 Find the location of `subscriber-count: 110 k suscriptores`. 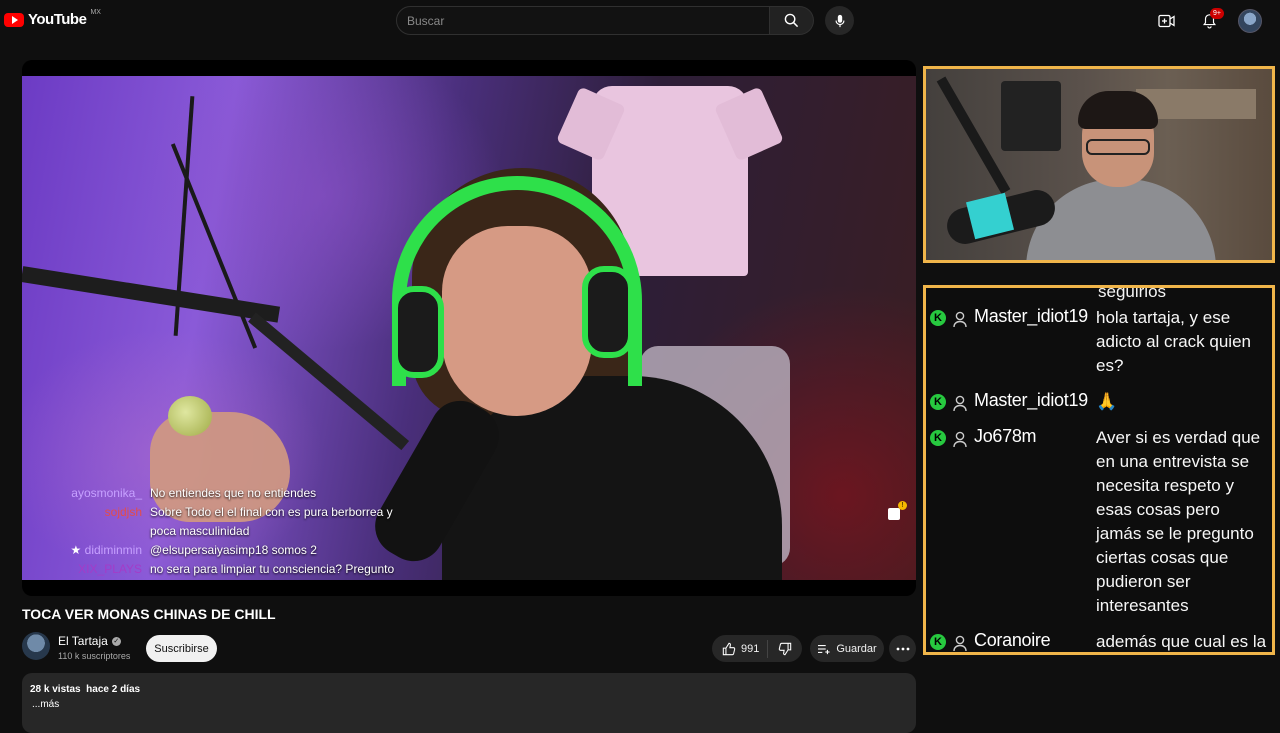

subscriber-count: 110 k suscriptores is located at coordinates (94, 656).